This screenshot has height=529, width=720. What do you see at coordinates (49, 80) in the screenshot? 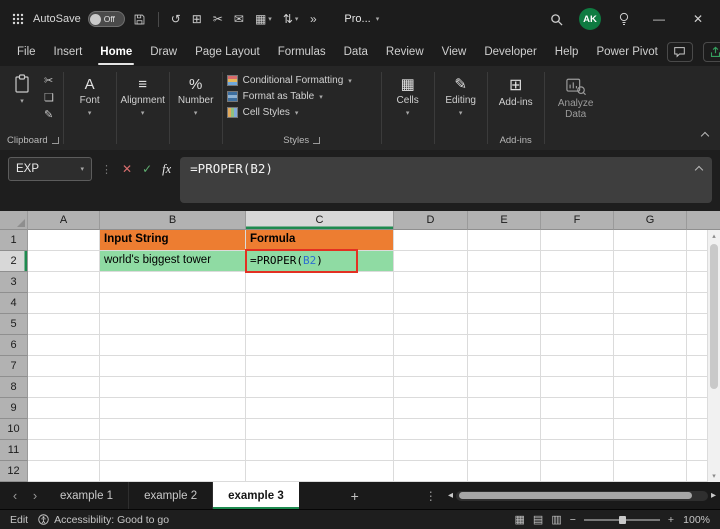
I see `cut-button: ✂` at bounding box center [49, 80].